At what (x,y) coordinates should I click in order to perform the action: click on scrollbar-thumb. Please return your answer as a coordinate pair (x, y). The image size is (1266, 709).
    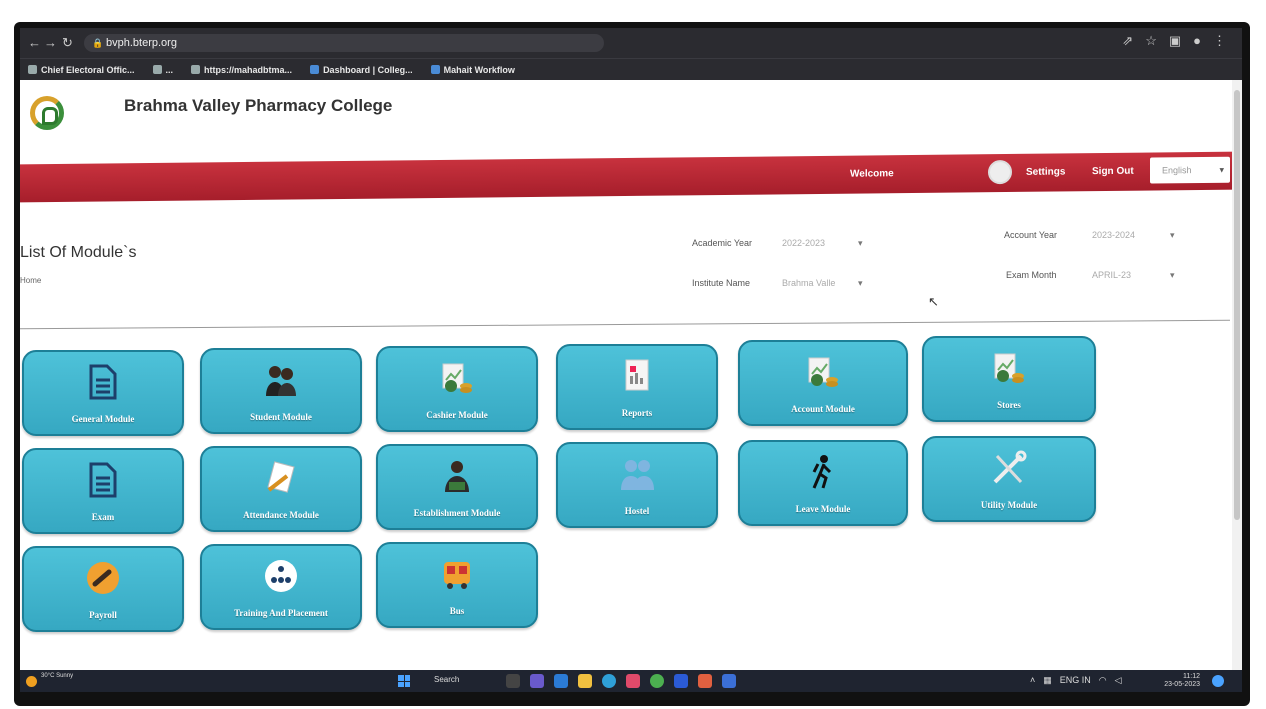
    Looking at the image, I should click on (1237, 305).